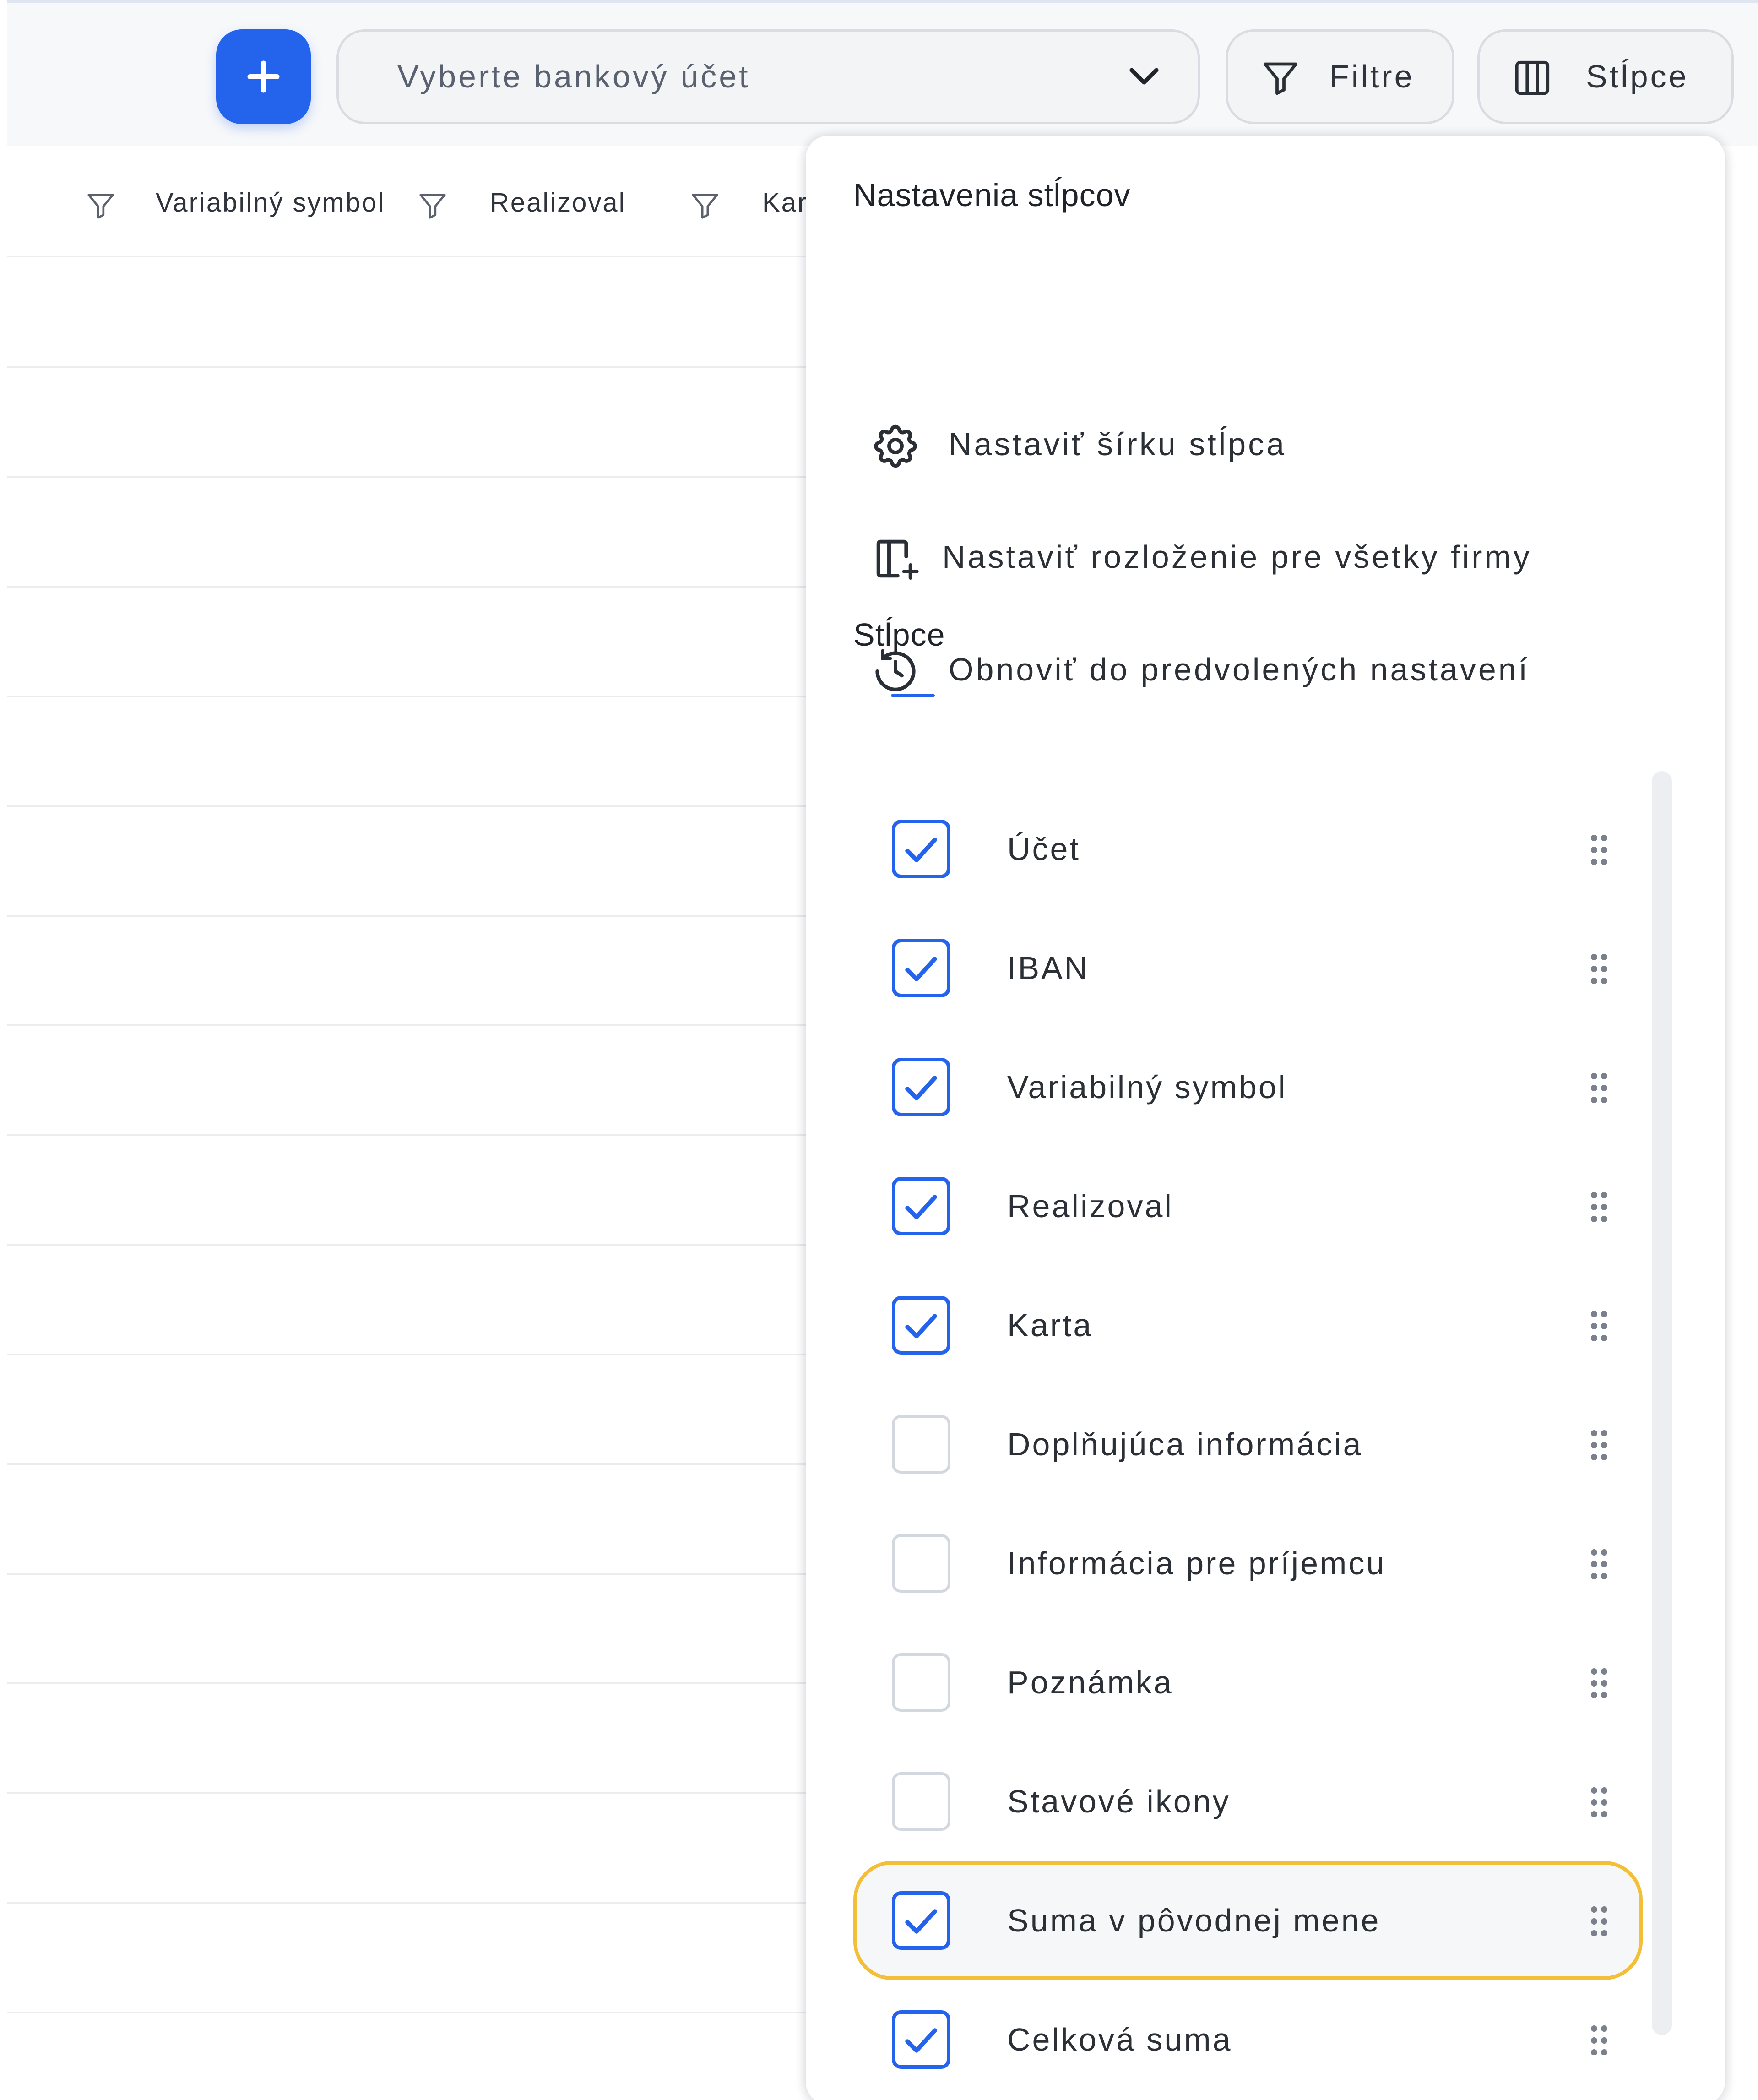 This screenshot has width=1758, height=2100. Describe the element at coordinates (1050, 1325) in the screenshot. I see `column-option-label: Karta` at that location.